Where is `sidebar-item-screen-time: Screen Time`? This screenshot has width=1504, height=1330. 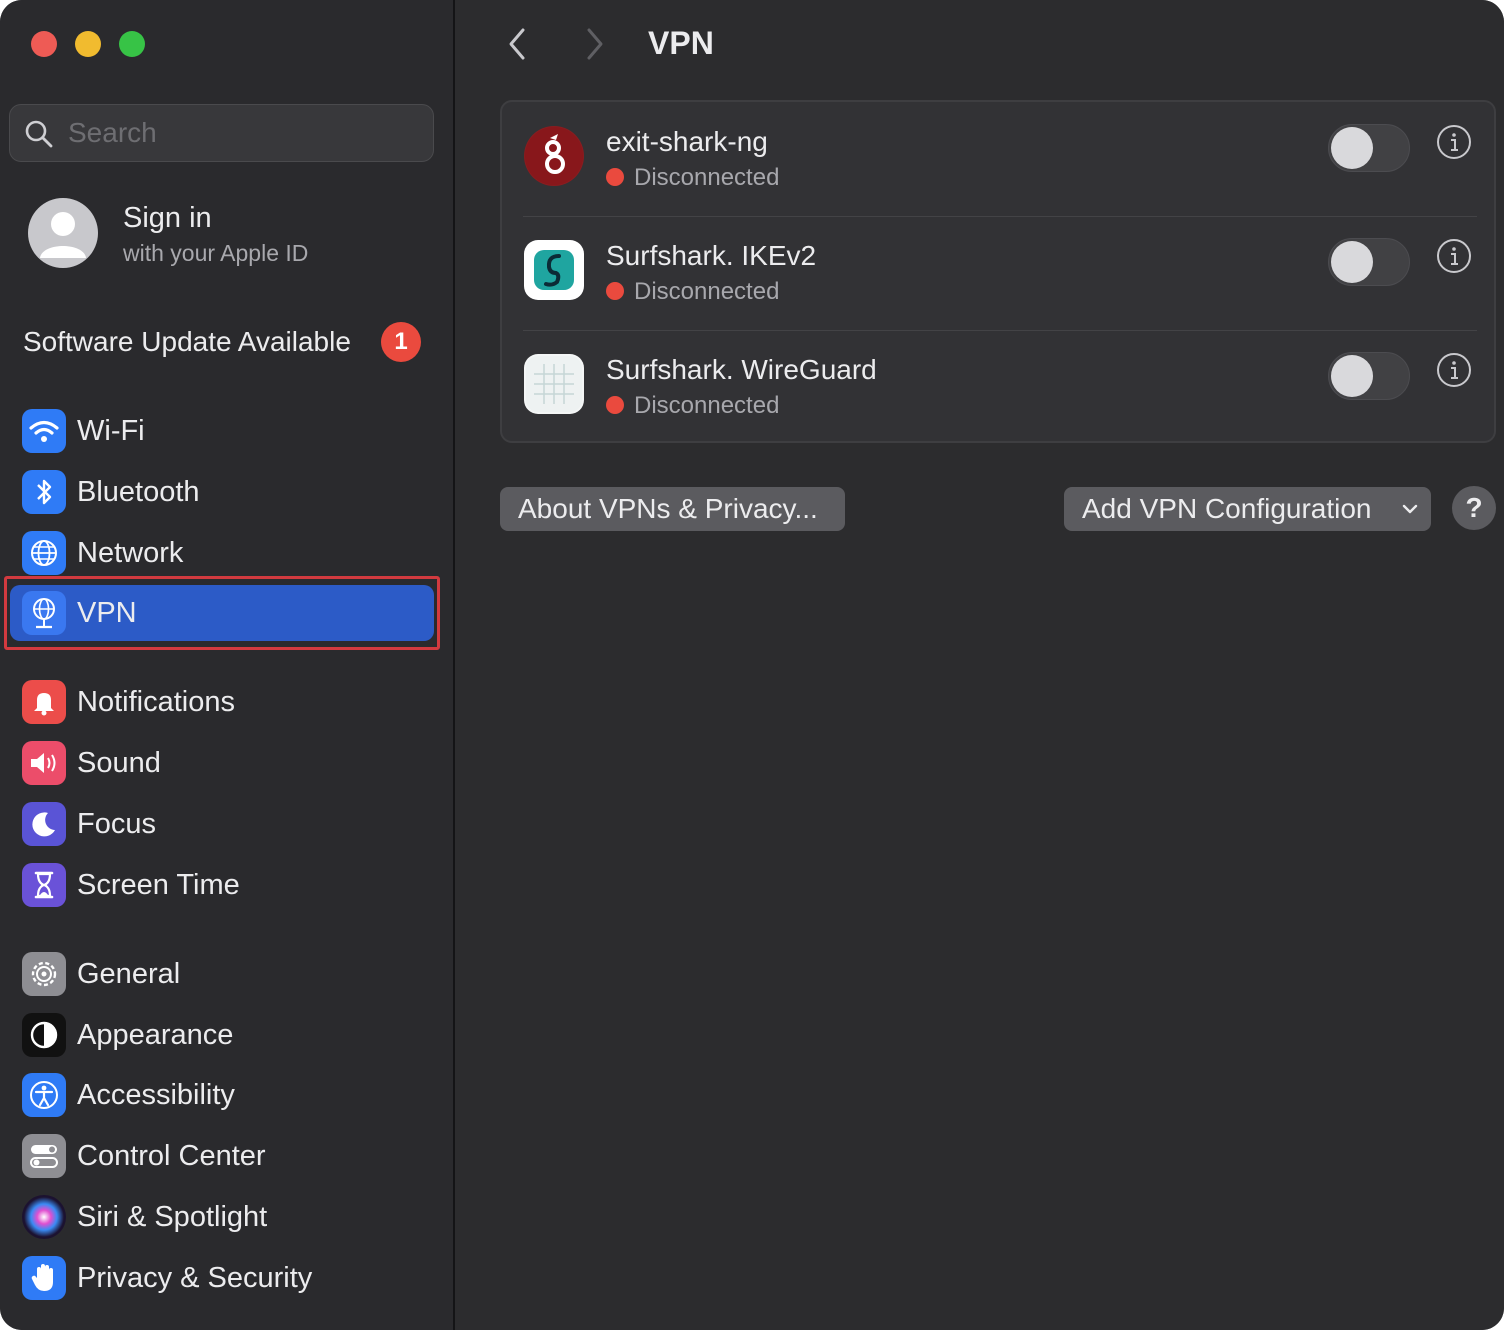
sidebar-item-screen-time: Screen Time is located at coordinates (222, 885).